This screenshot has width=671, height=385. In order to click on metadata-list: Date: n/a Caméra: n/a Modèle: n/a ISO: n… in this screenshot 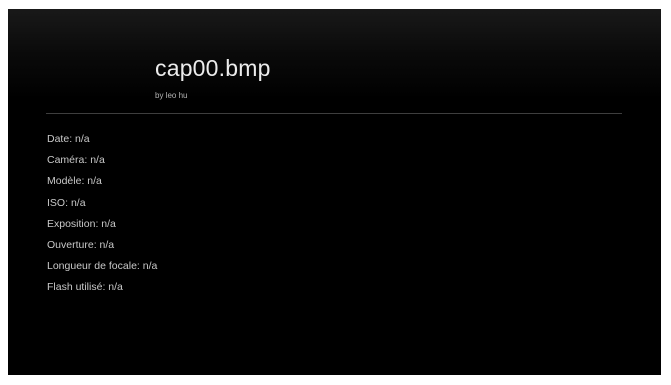, I will do `click(102, 214)`.